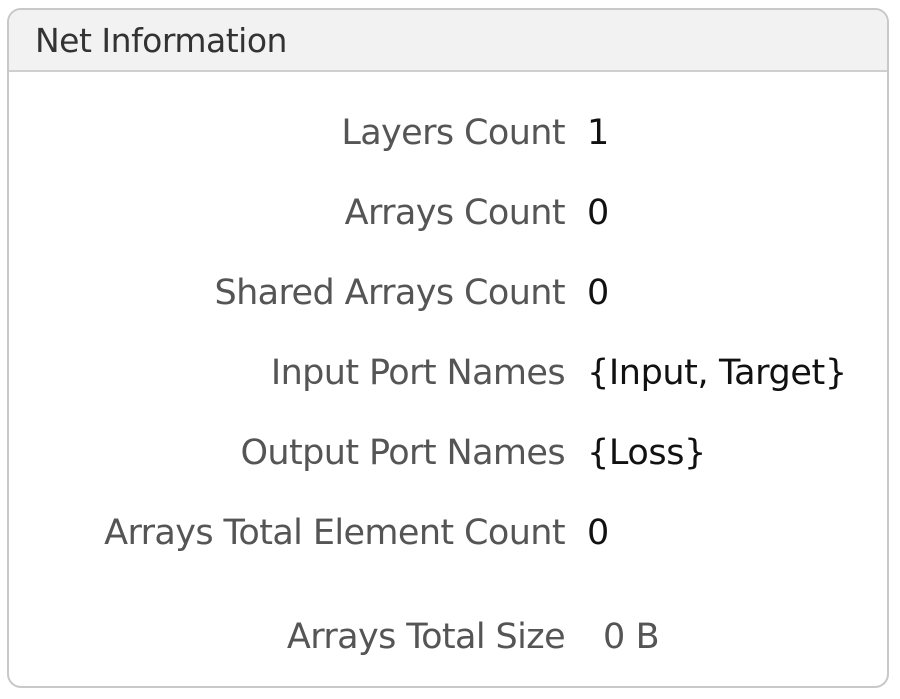 This screenshot has height=699, width=900. Describe the element at coordinates (598, 133) in the screenshot. I see `row-value: 1` at that location.